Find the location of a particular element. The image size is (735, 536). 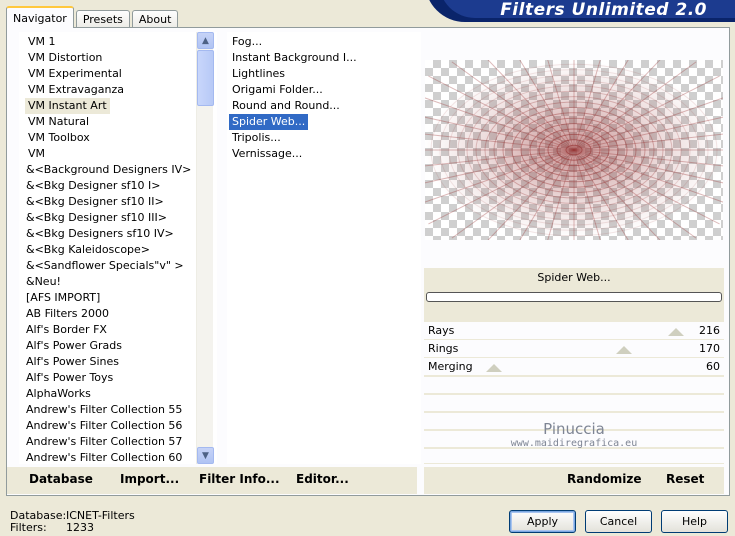

list-item: Andrew's Filter Collection 60 is located at coordinates (104, 457).